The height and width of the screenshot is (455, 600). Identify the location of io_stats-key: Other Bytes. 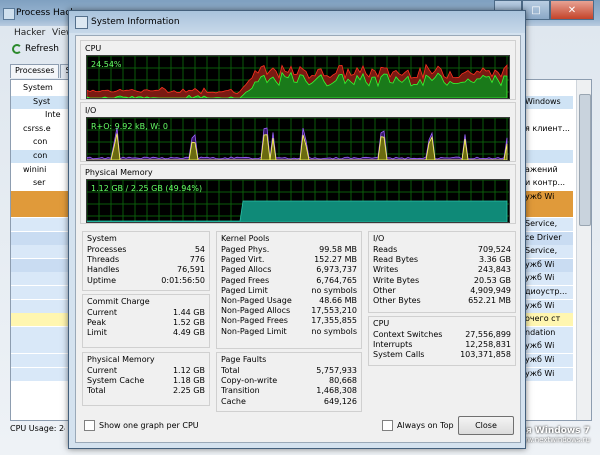
(397, 300).